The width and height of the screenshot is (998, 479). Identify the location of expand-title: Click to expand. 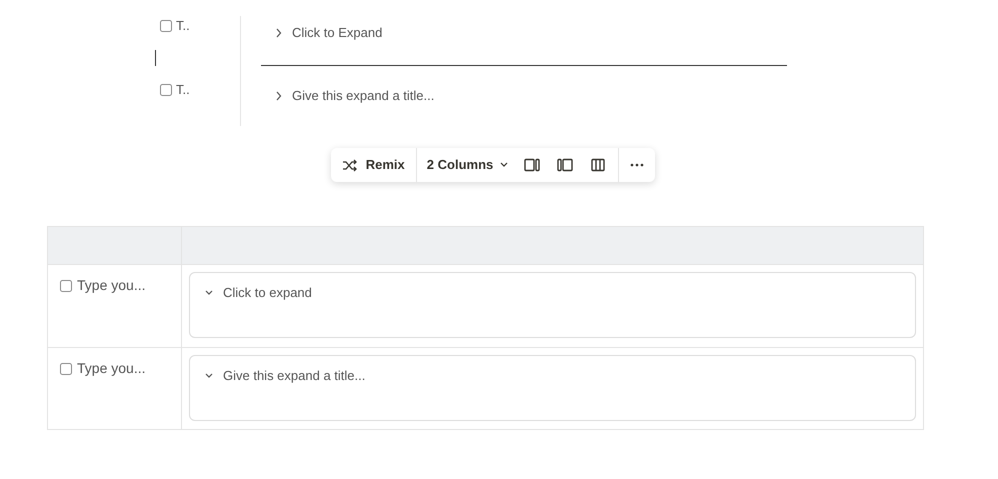
(267, 292).